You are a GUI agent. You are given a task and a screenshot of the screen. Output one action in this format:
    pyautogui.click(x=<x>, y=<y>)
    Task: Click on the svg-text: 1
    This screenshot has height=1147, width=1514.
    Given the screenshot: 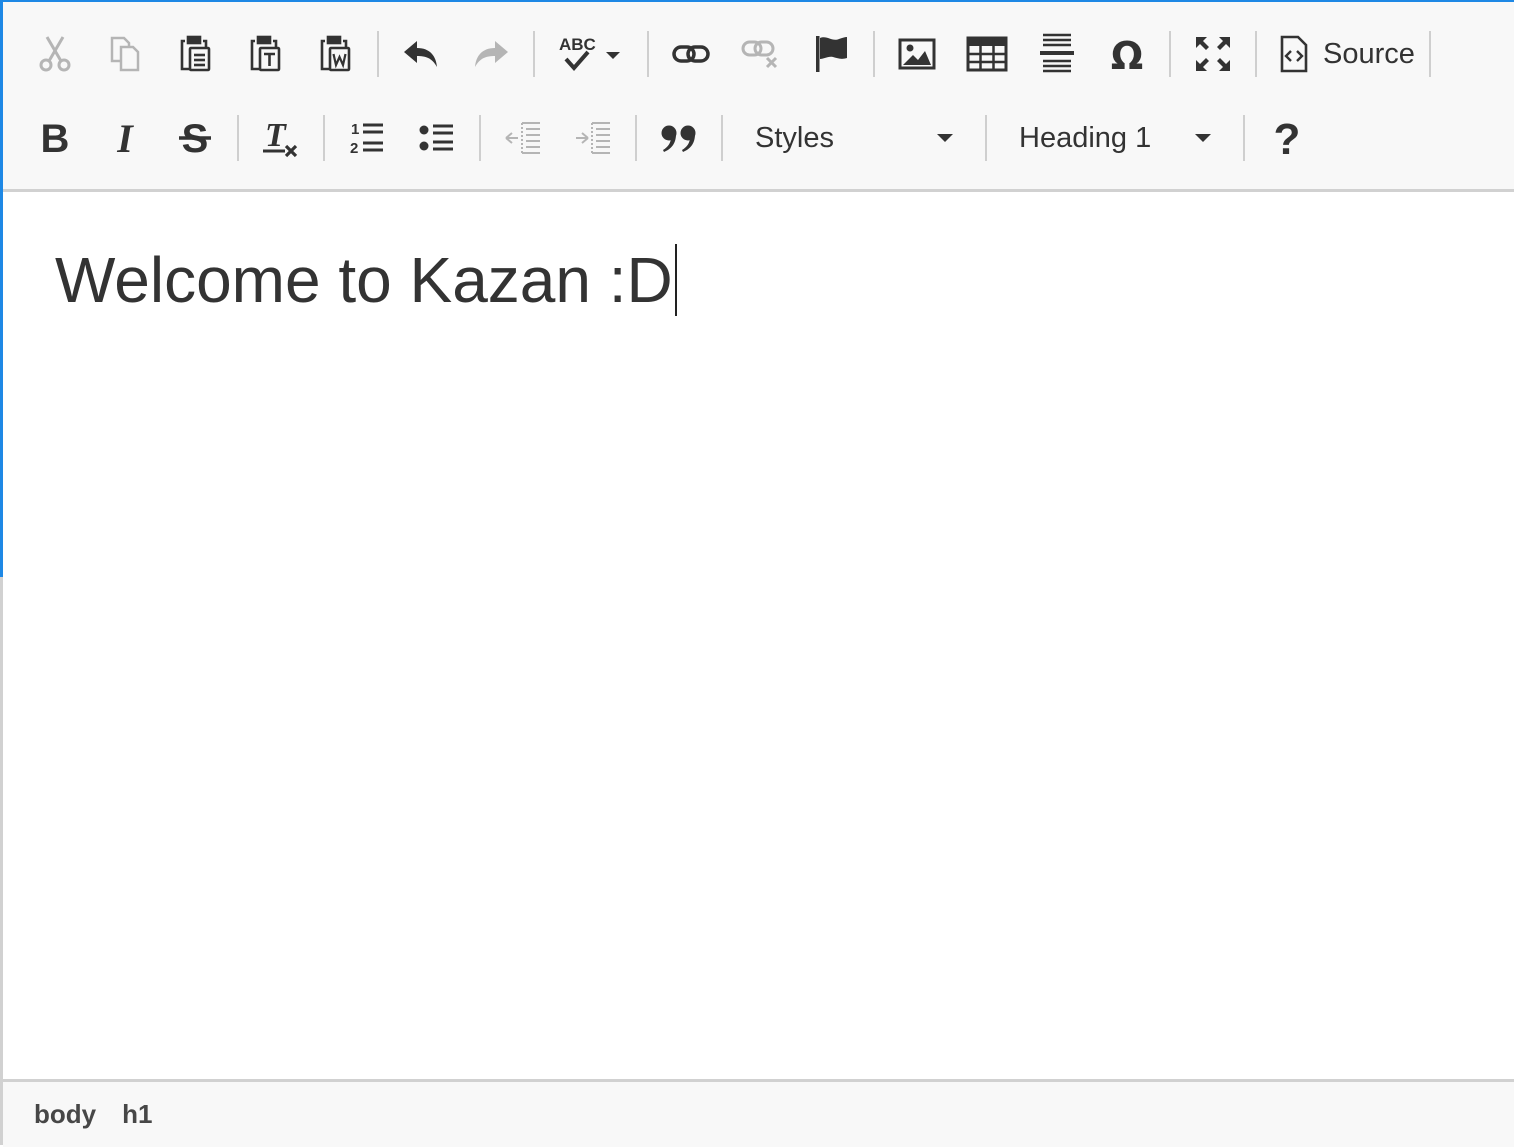 What is the action you would take?
    pyautogui.click(x=355, y=129)
    